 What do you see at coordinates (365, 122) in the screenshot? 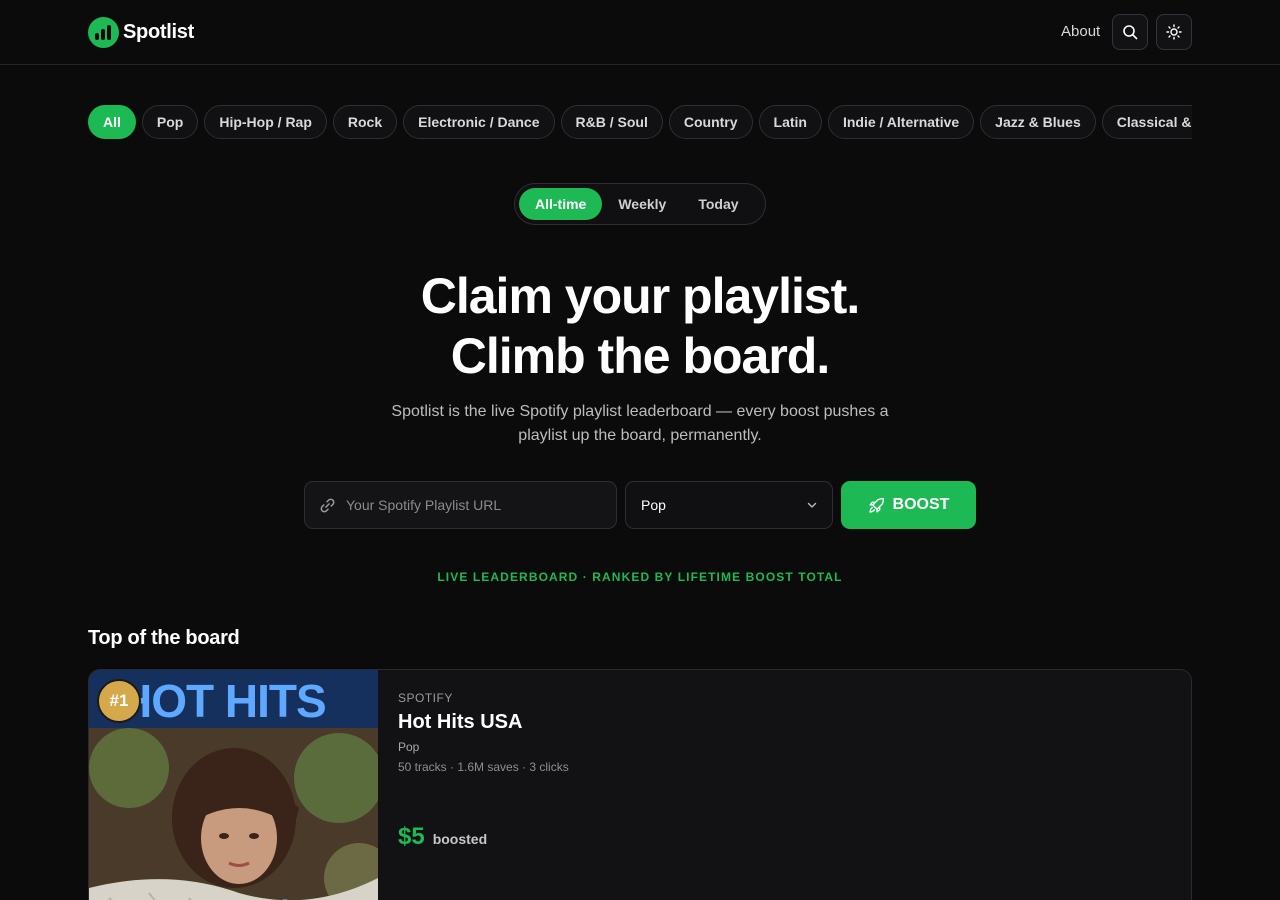
I see `genre-pill: Rock` at bounding box center [365, 122].